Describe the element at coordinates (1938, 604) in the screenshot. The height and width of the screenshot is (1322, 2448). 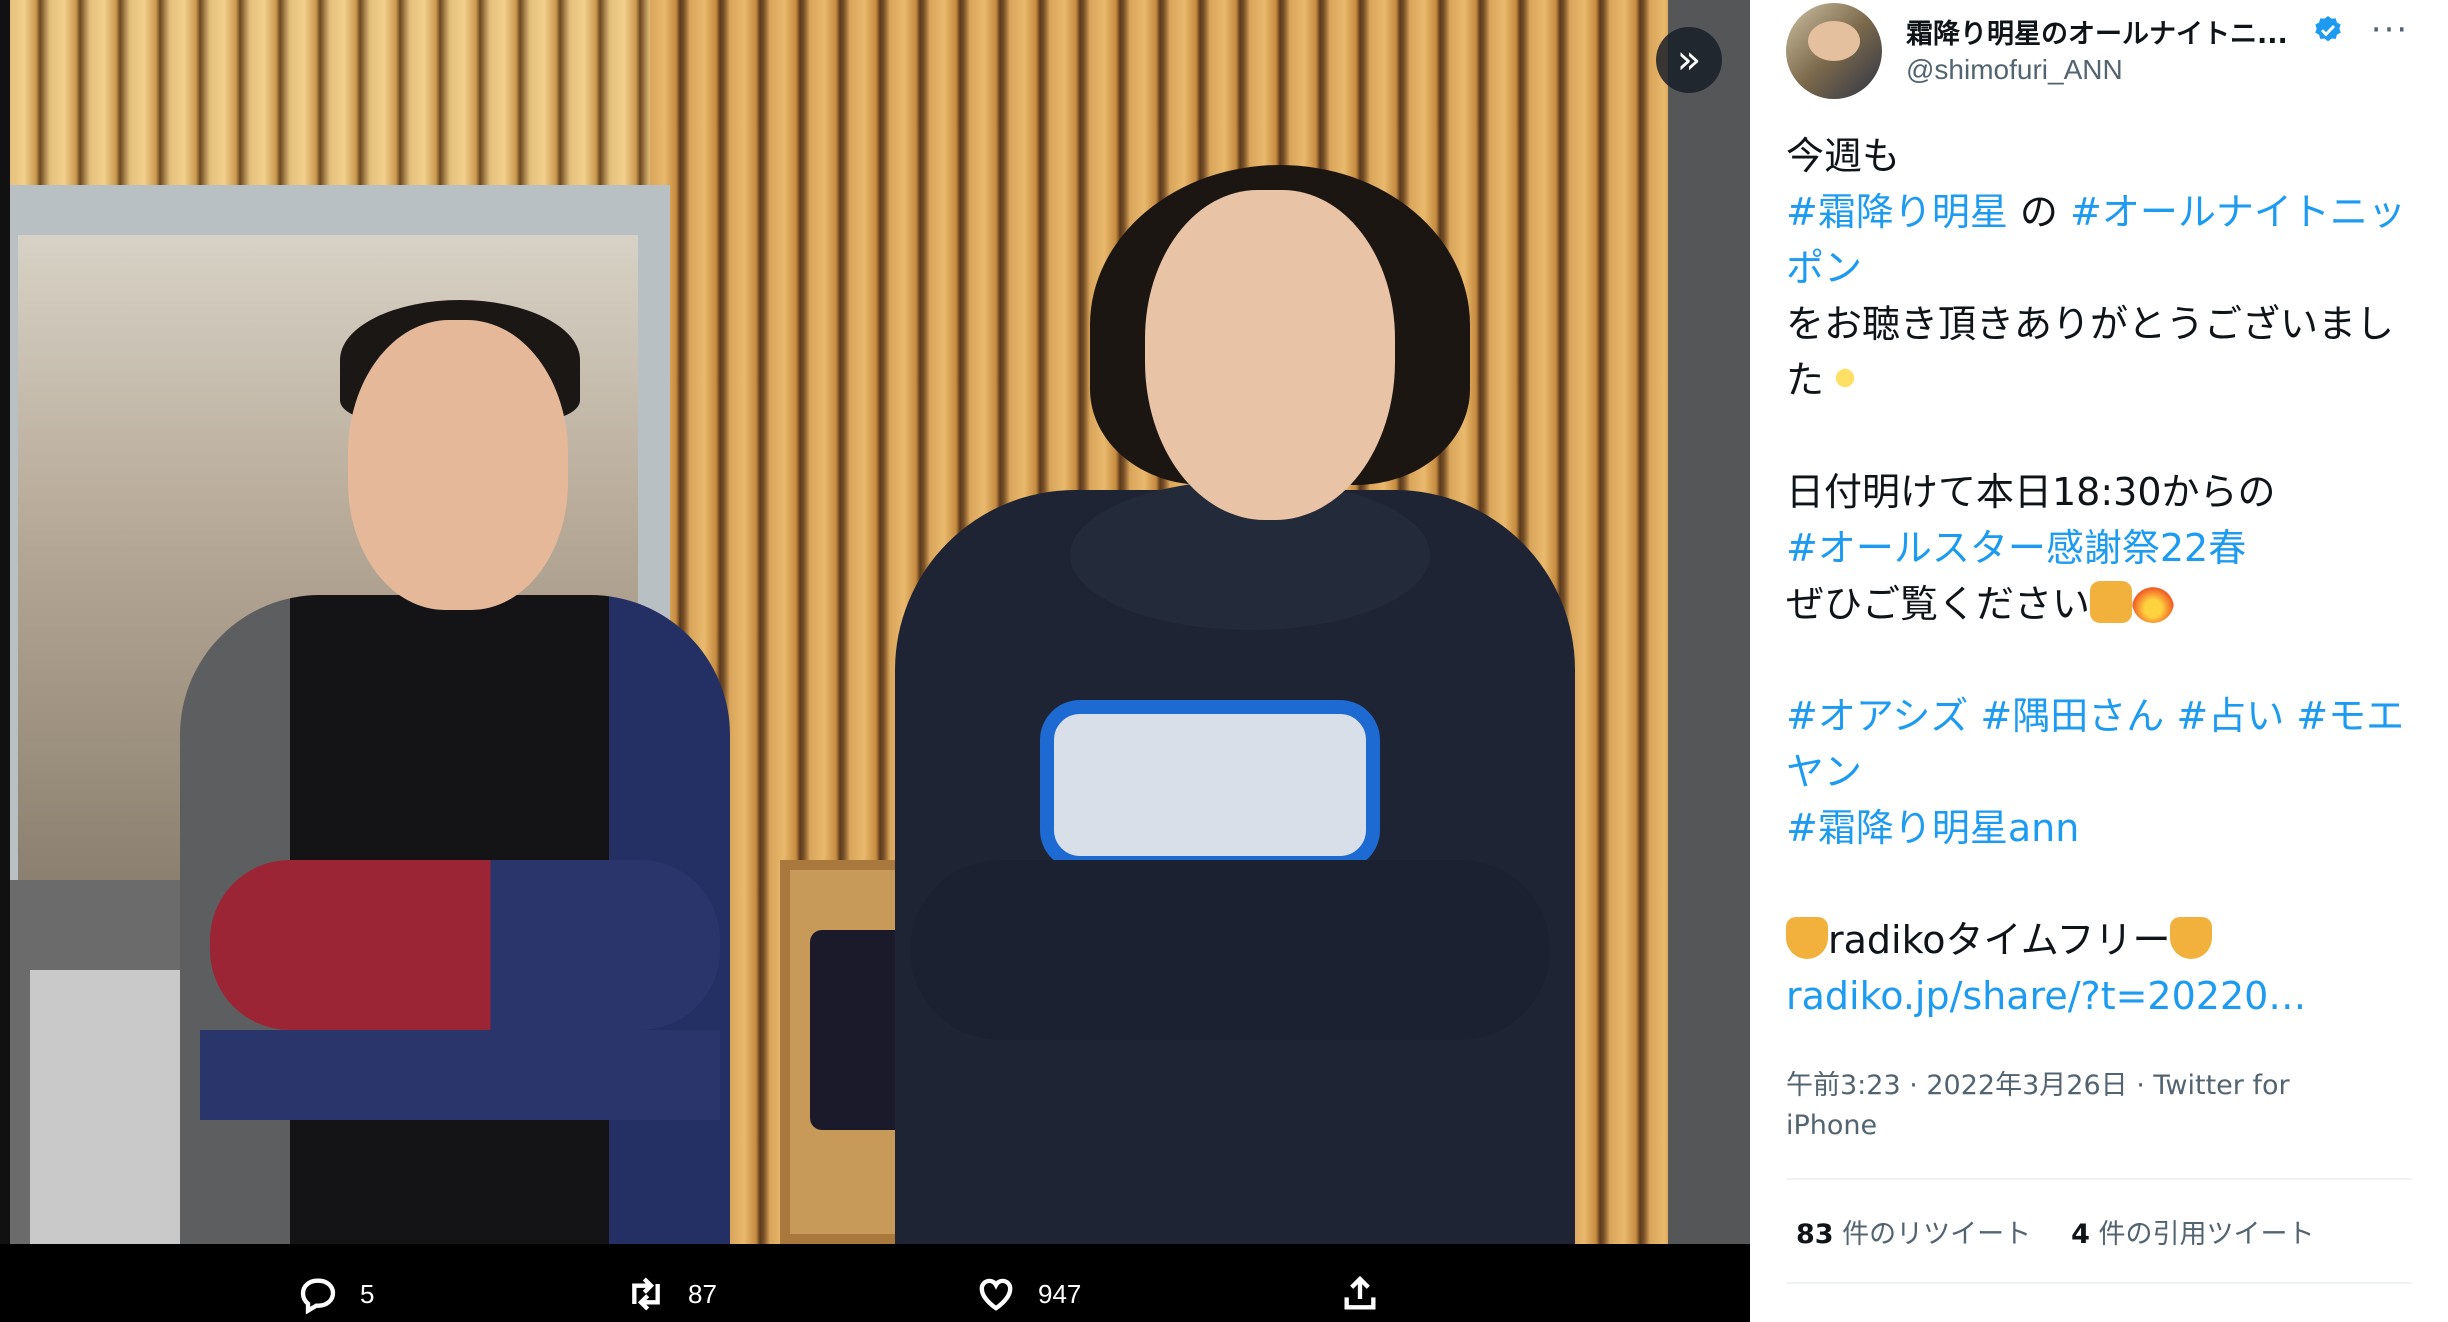
I see `tweet-text-fragment: ぜひご覧ください` at that location.